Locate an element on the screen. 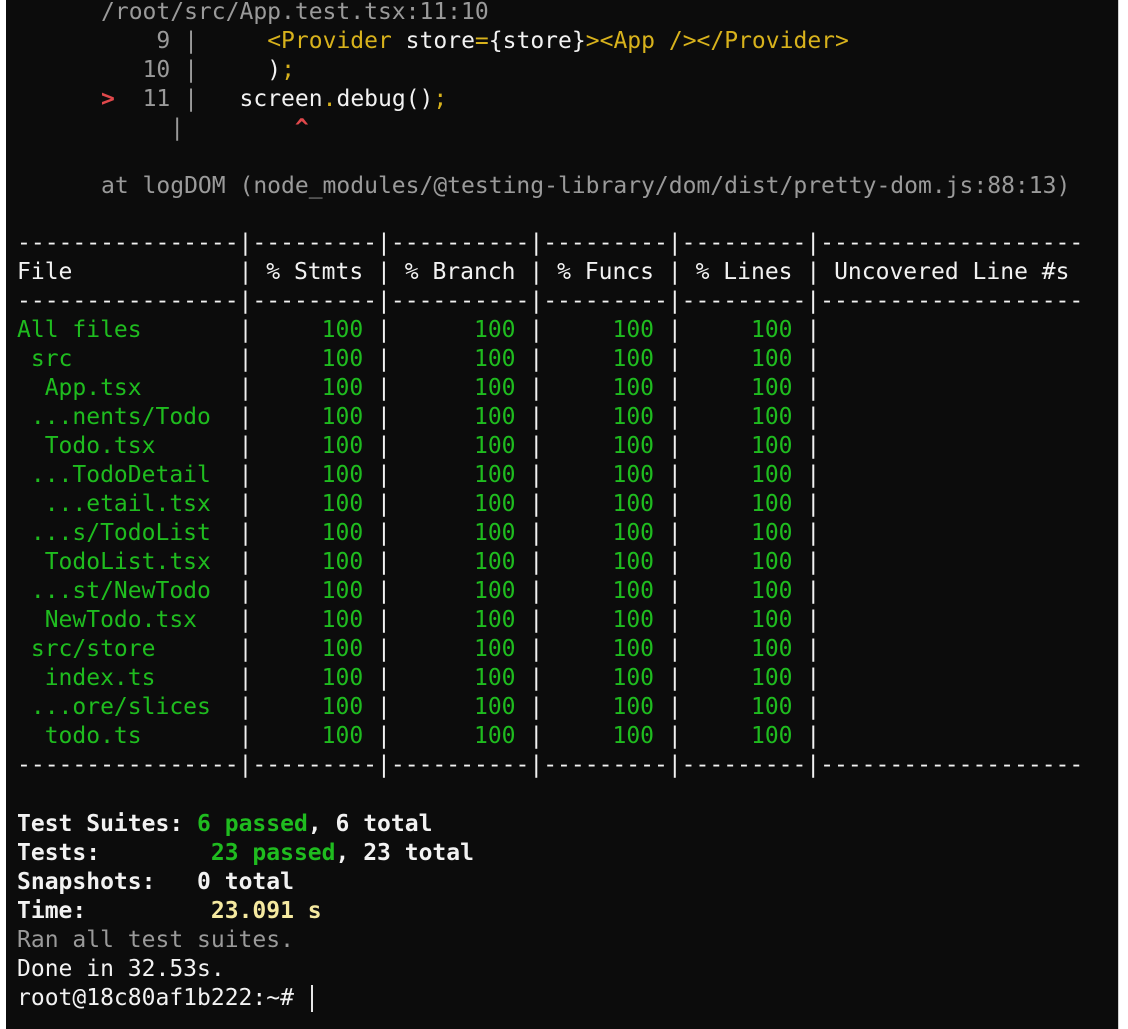  coverage-file-name: App.tsx is located at coordinates (128, 388).